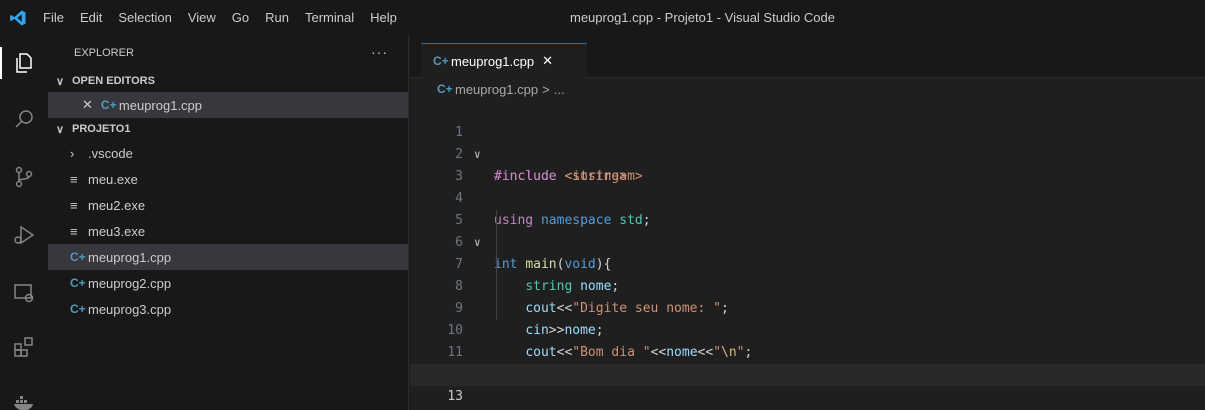 Image resolution: width=1205 pixels, height=410 pixels. Describe the element at coordinates (807, 384) in the screenshot. I see `code-line-current: 13` at that location.